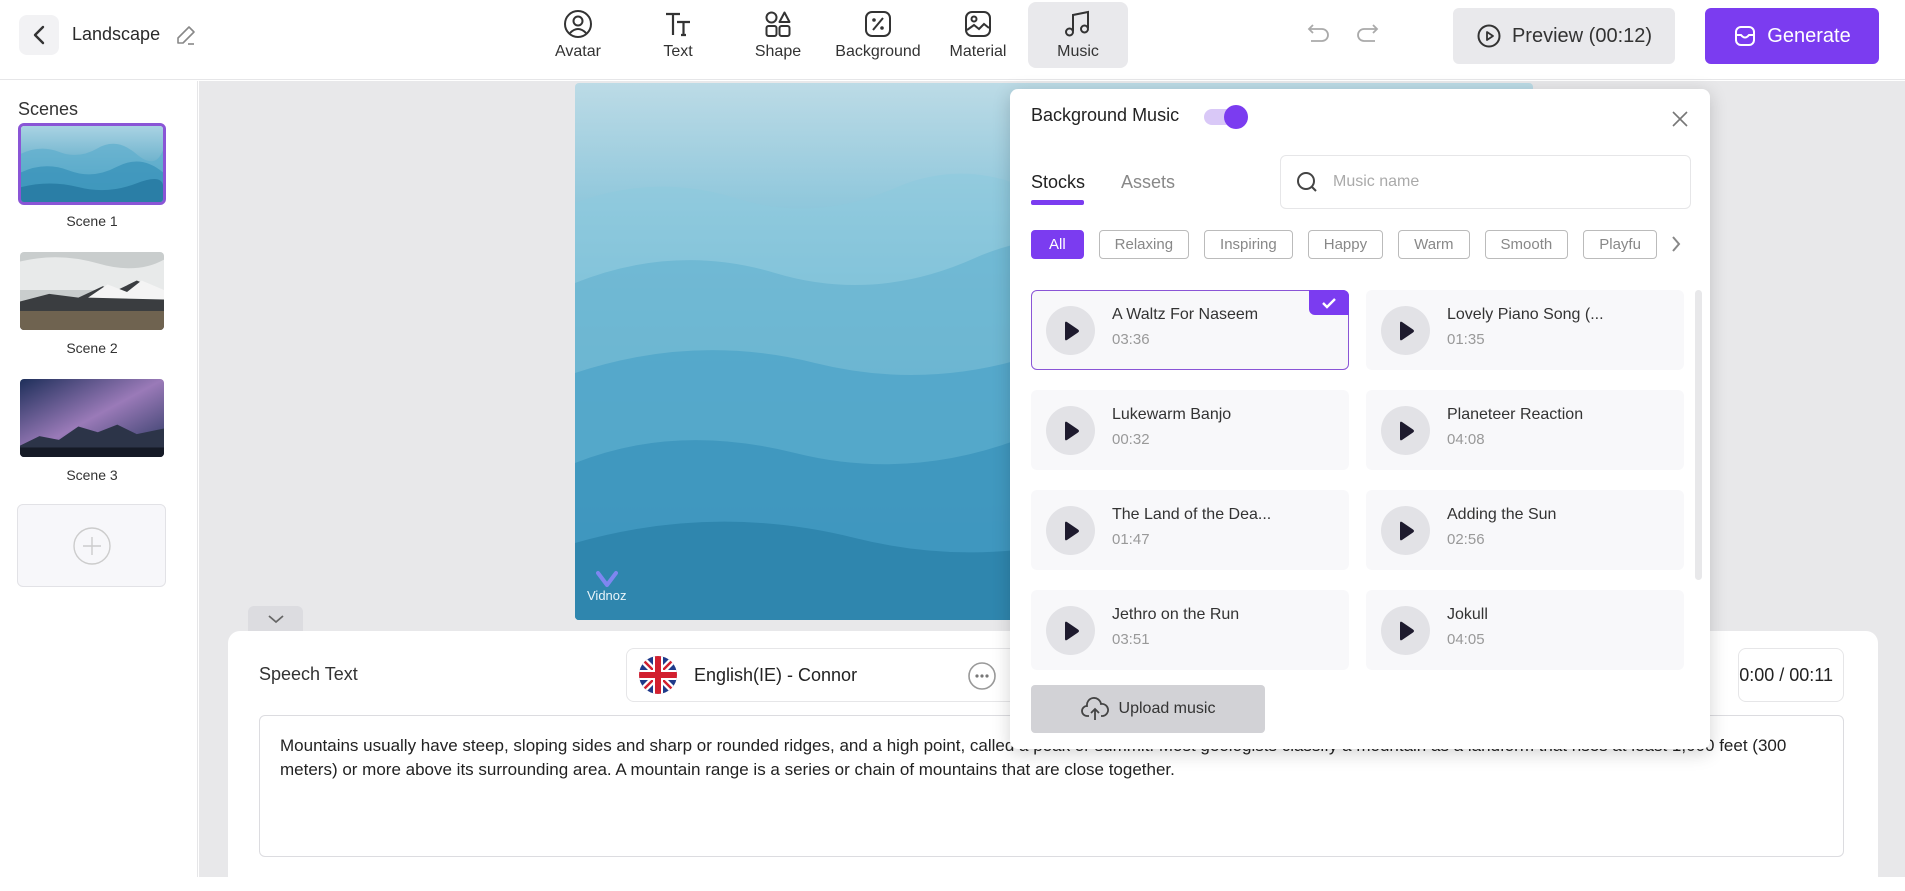  What do you see at coordinates (1466, 439) in the screenshot?
I see `track-duration: 04:08` at bounding box center [1466, 439].